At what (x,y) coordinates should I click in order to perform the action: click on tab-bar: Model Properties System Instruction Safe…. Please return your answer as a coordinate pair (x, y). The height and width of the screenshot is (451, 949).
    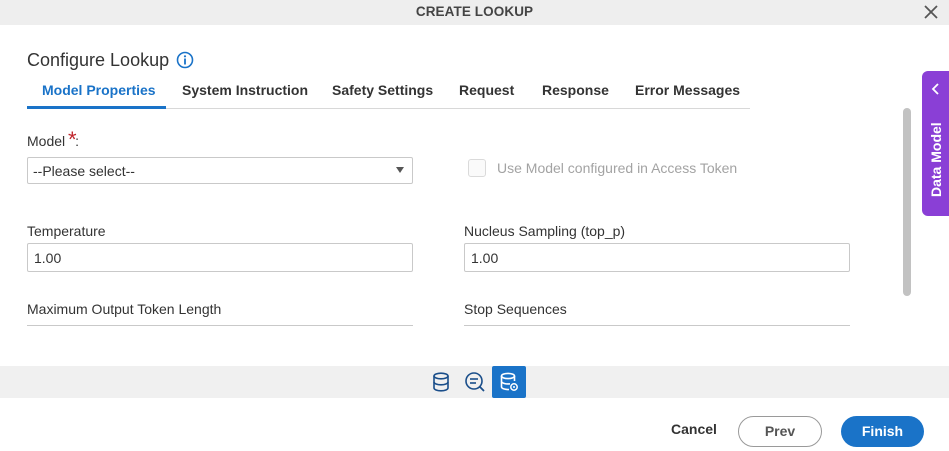
    Looking at the image, I should click on (388, 94).